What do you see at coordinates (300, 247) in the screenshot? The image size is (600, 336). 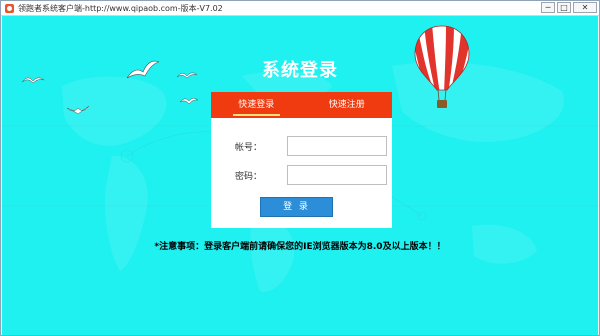 I see `notice-text: *注意事项：登录客户端前请确保您的IE浏览器版本为8.0及以上版本！！` at bounding box center [300, 247].